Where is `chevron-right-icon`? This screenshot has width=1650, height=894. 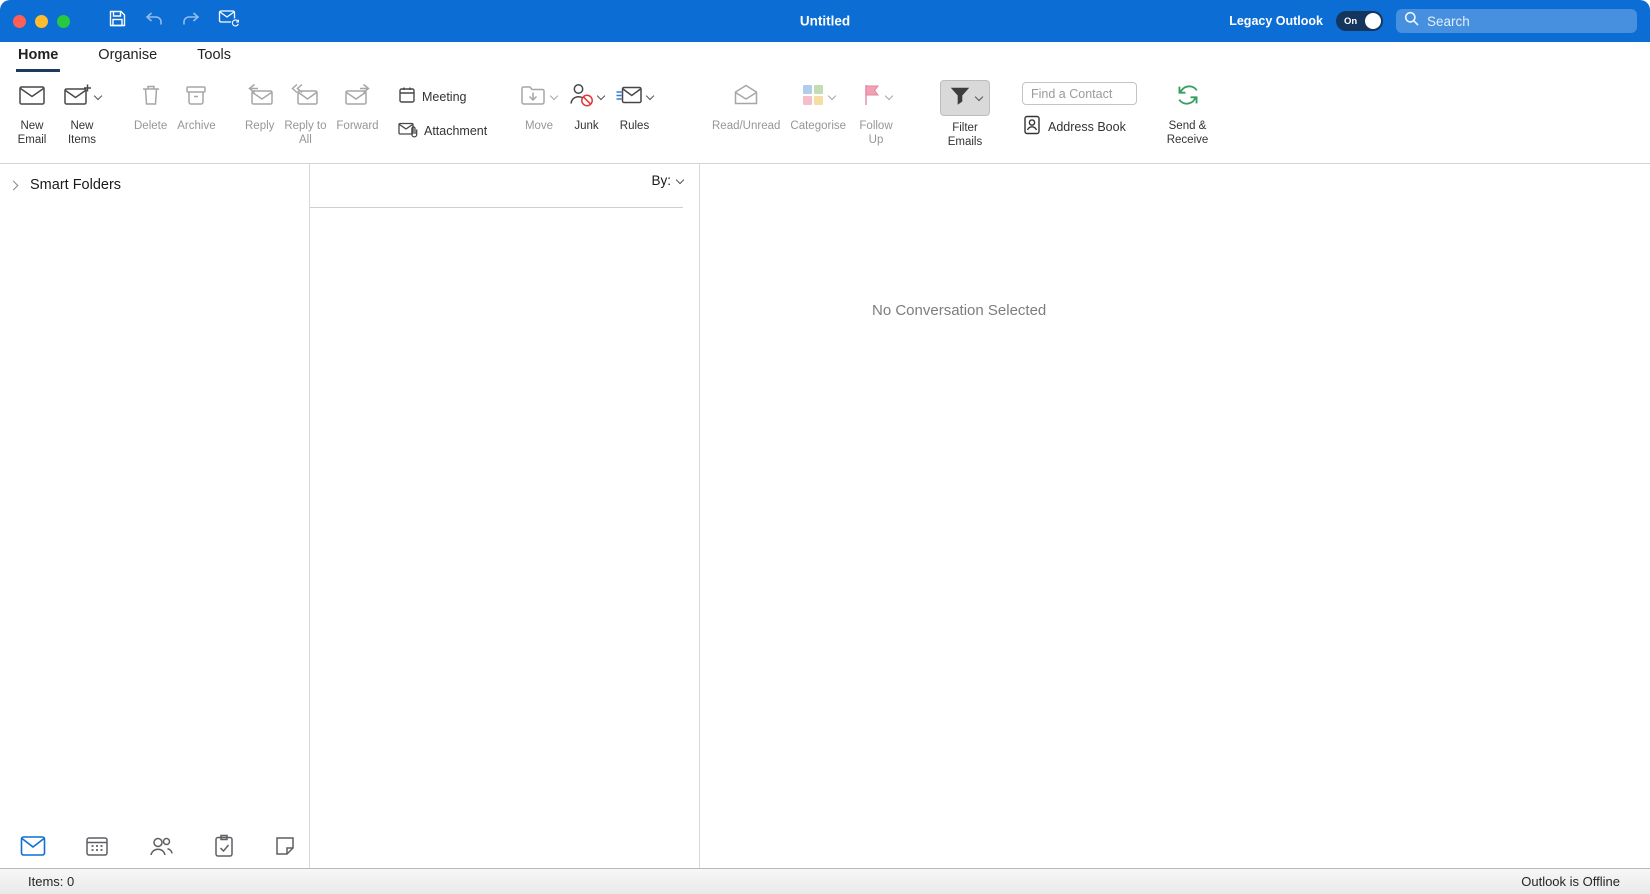
chevron-right-icon is located at coordinates (14, 185).